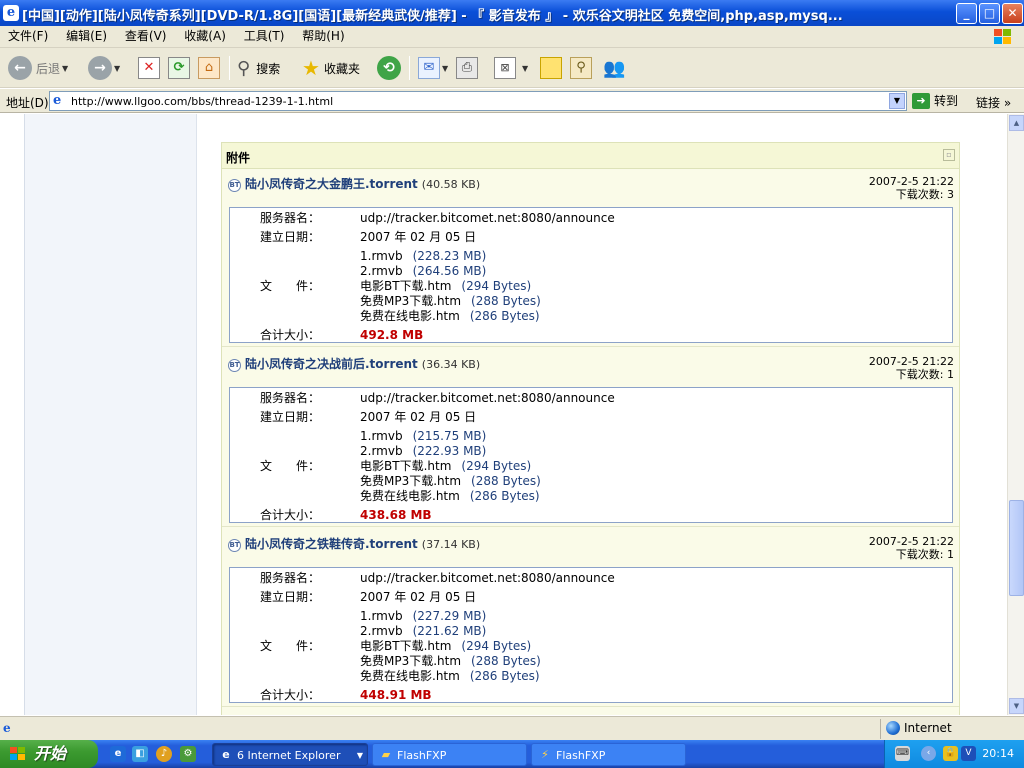  I want to click on search-label: 搜索, so click(268, 68).